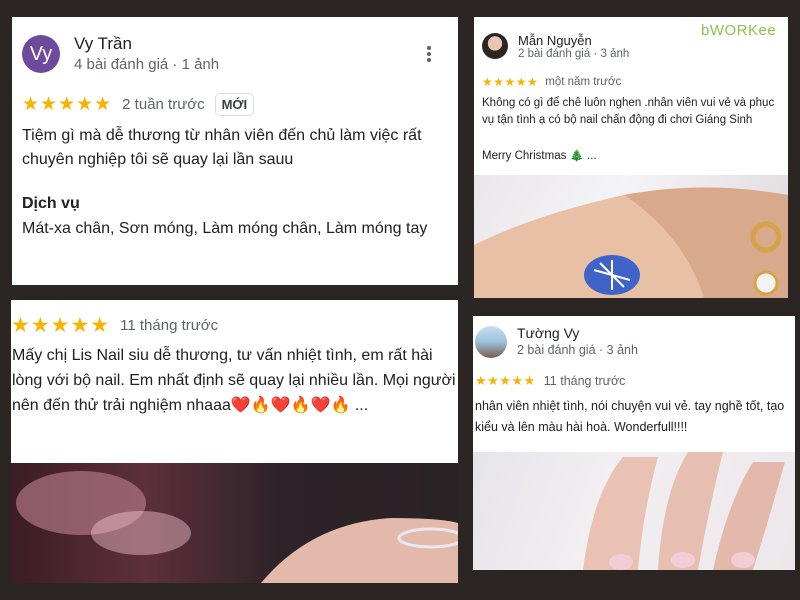  I want to click on rating-row: ★★★★★ 2 tuần trước MỚI, so click(138, 104).